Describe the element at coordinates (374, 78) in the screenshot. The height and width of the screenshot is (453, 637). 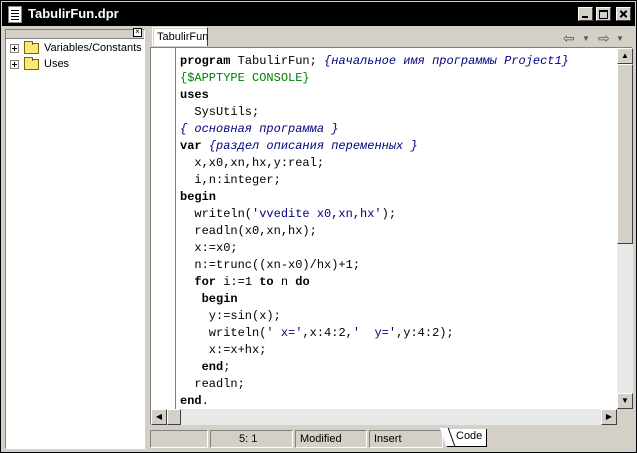
I see `code-line: {$APPTYPE CONSOLE}` at that location.